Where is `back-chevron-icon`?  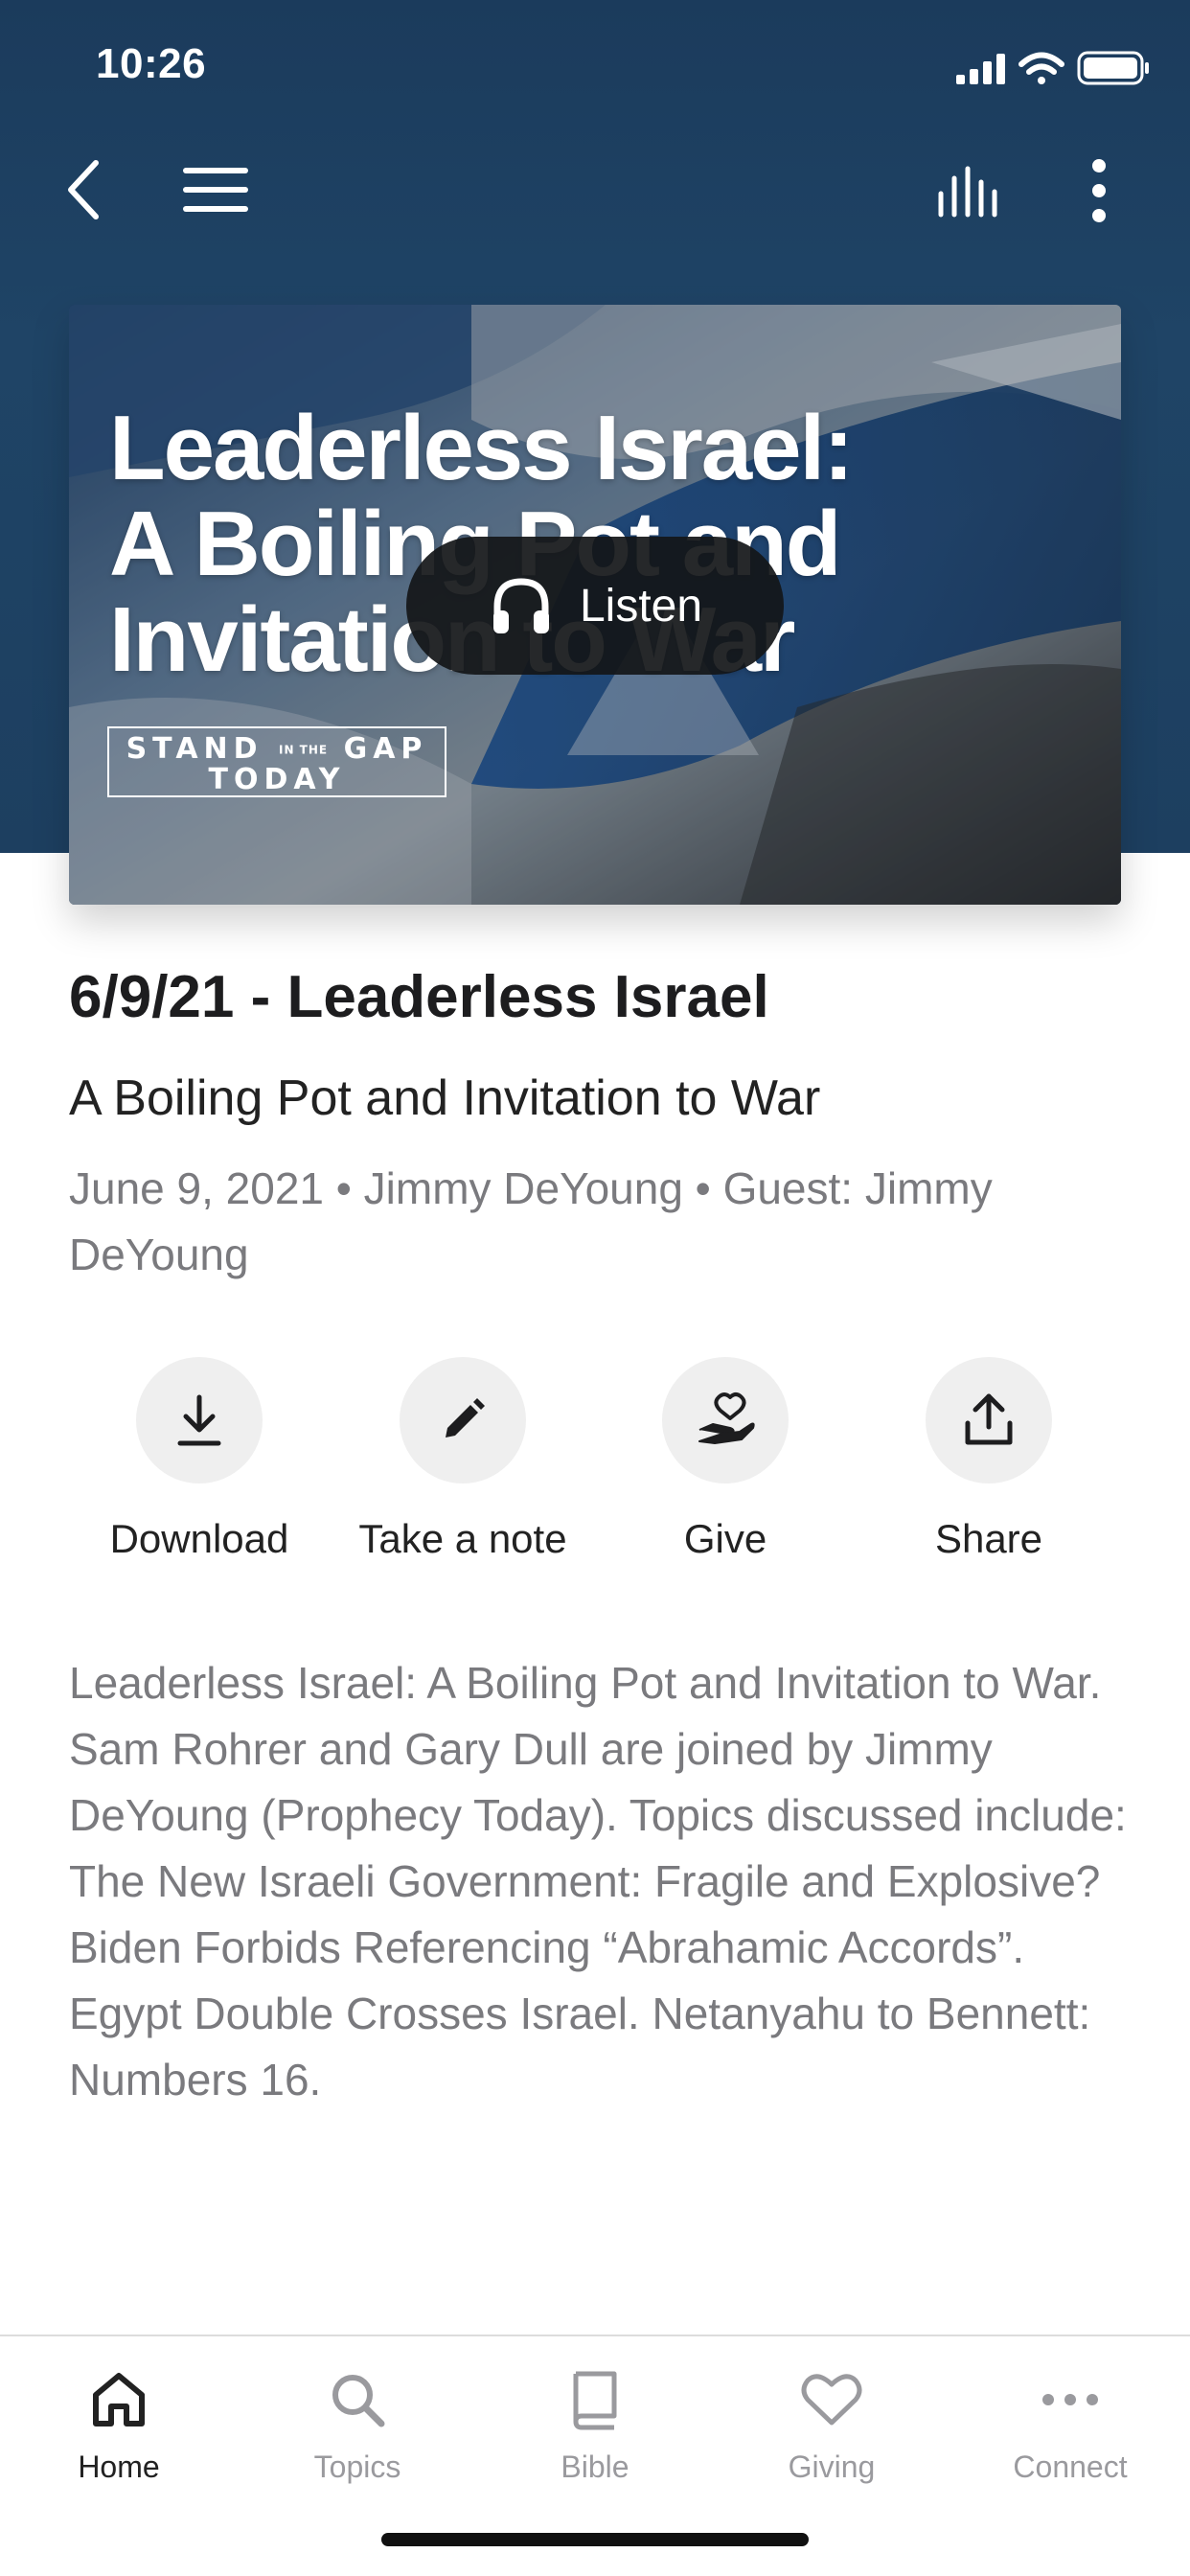
back-chevron-icon is located at coordinates (86, 189).